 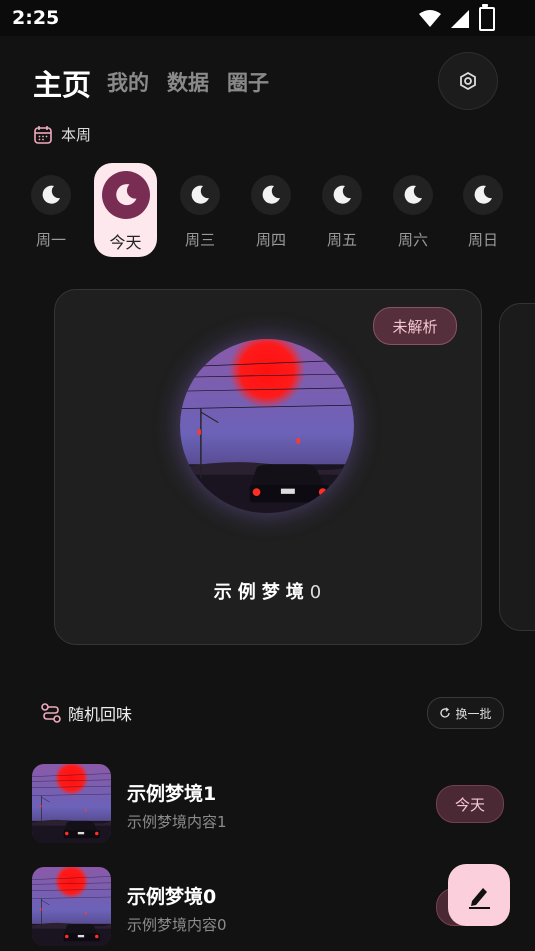 I want to click on day-today: 今天, so click(x=125, y=210).